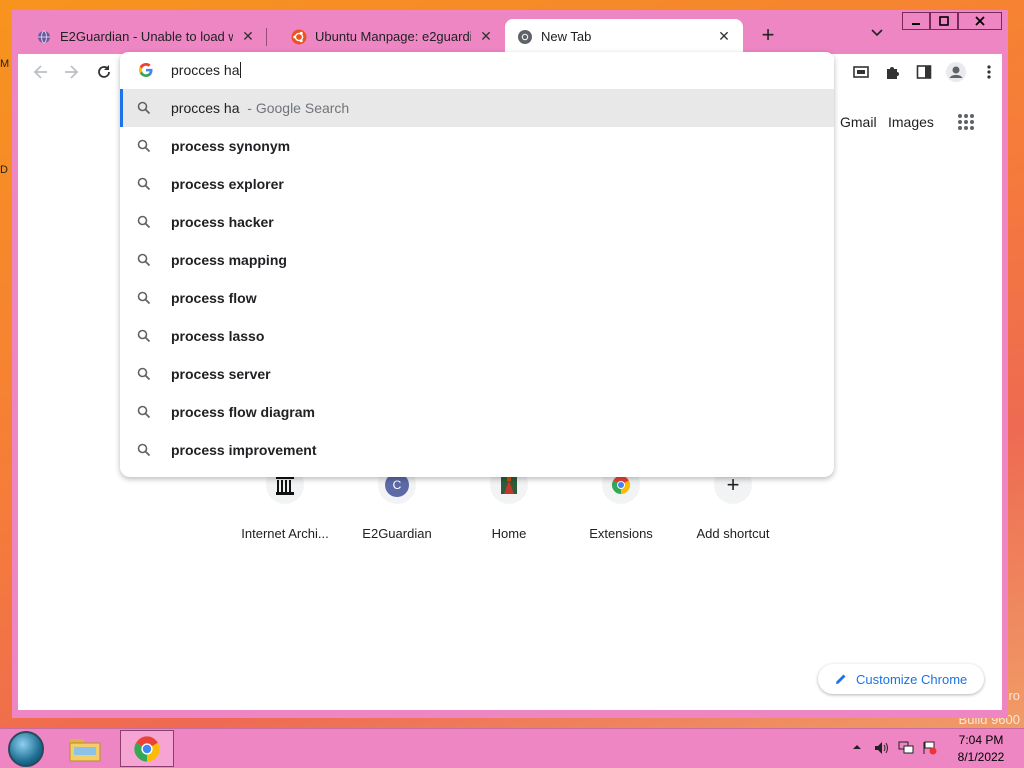 Image resolution: width=1024 pixels, height=768 pixels. I want to click on file-explorer-taskbar-button, so click(85, 748).